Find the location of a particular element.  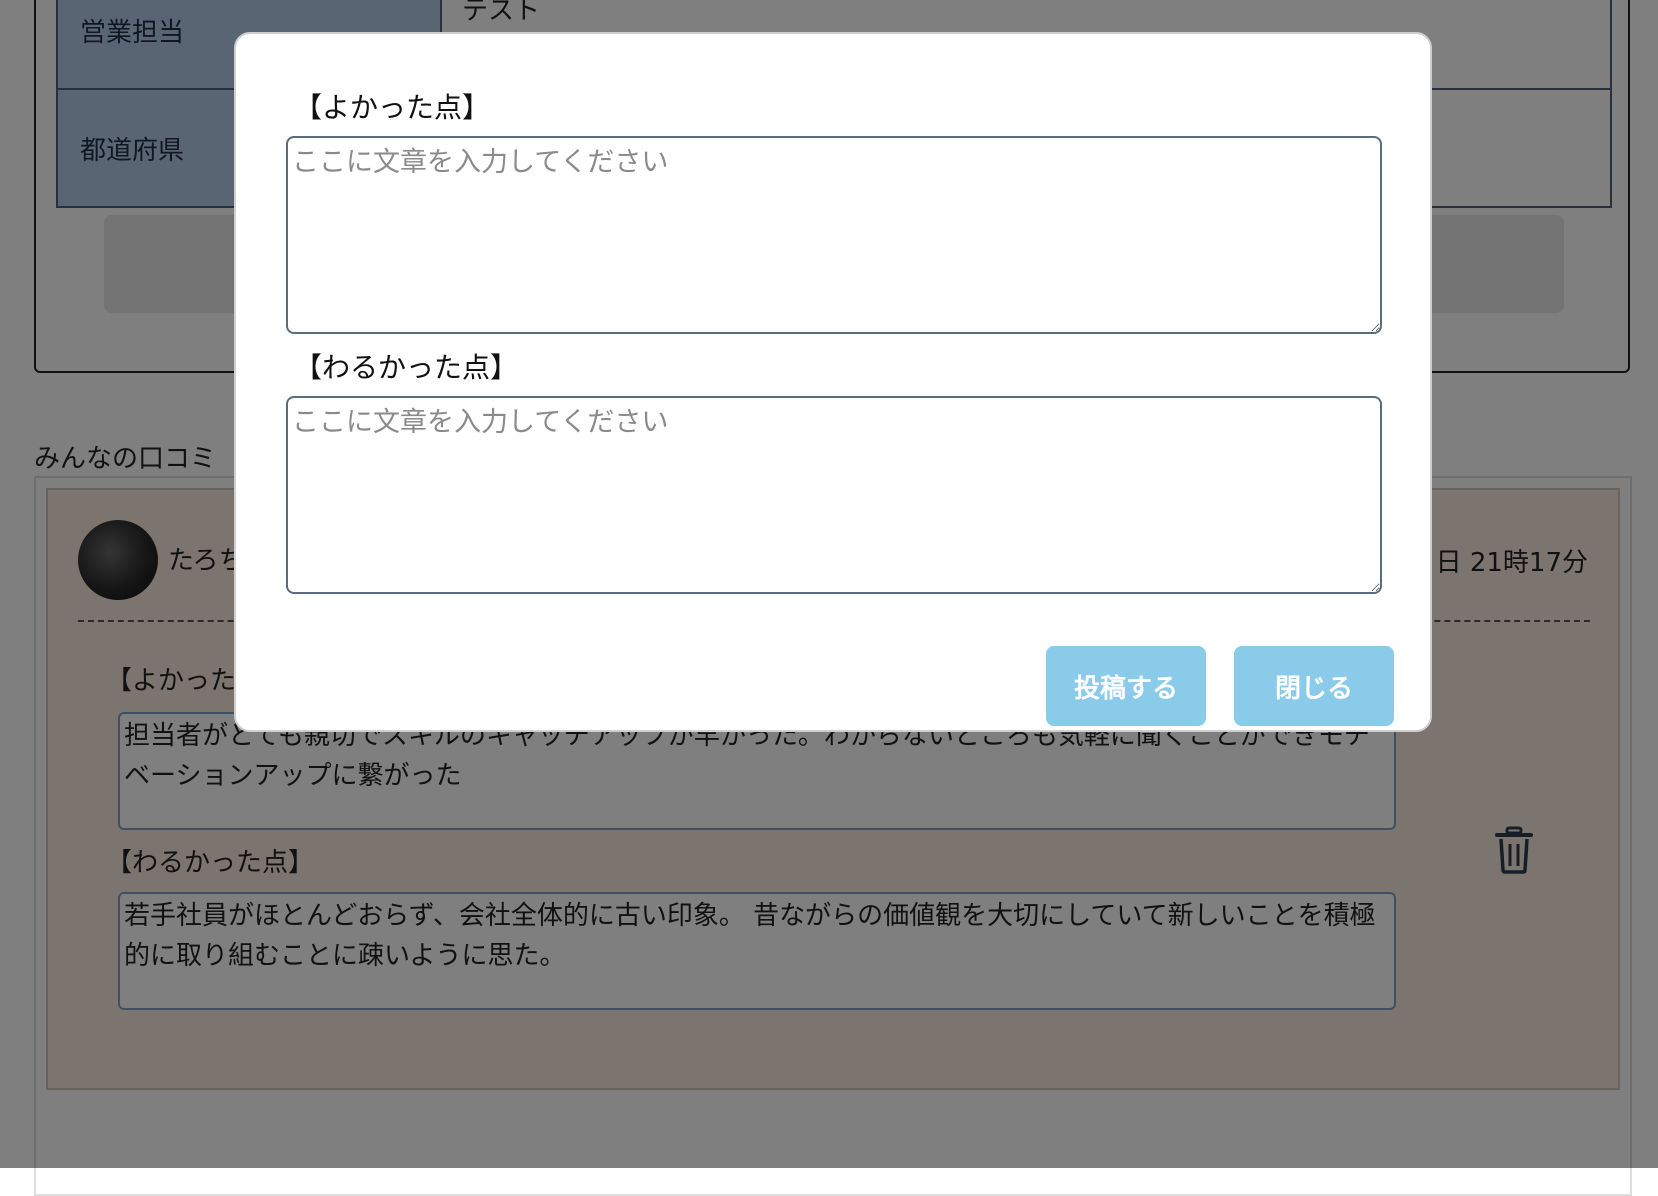

close-button: 閉じる is located at coordinates (1314, 686).